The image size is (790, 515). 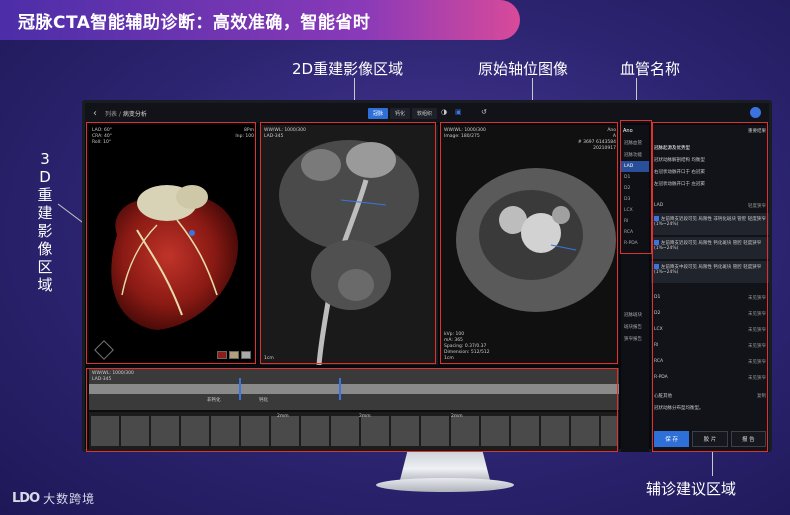 I want to click on advice-row-r-pda: R-PDA 未见狭窄, so click(x=710, y=378).